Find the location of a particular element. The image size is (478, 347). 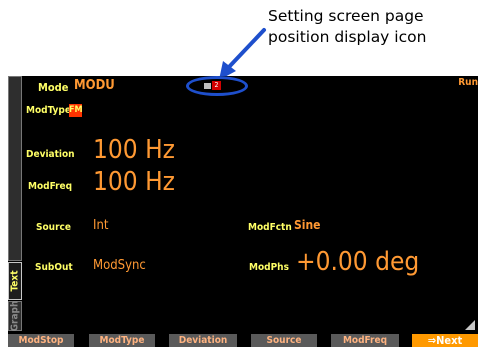

modfctn-label: ModFctn is located at coordinates (270, 227).